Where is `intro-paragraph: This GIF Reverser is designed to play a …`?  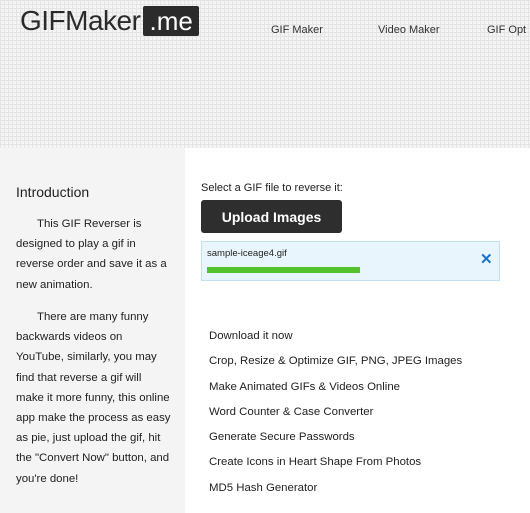
intro-paragraph: This GIF Reverser is designed to play a … is located at coordinates (91, 254).